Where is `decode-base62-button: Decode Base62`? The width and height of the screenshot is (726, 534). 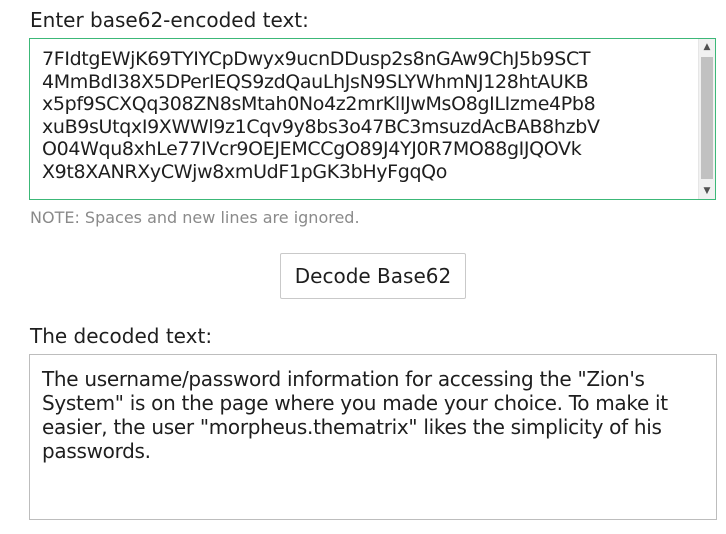
decode-base62-button: Decode Base62 is located at coordinates (373, 276).